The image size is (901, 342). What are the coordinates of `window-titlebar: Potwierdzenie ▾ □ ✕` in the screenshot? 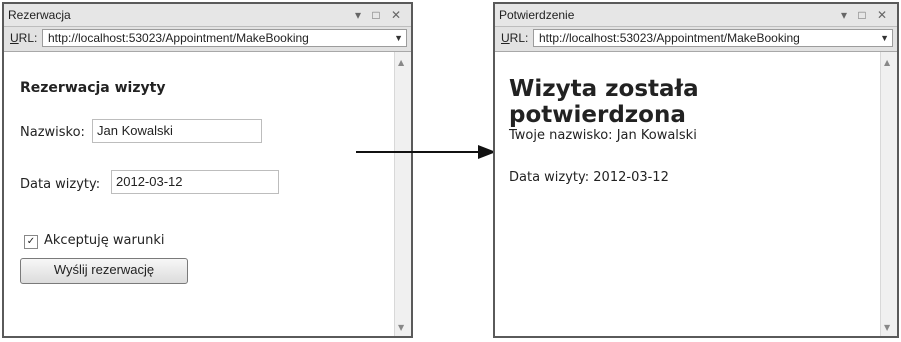 It's located at (696, 15).